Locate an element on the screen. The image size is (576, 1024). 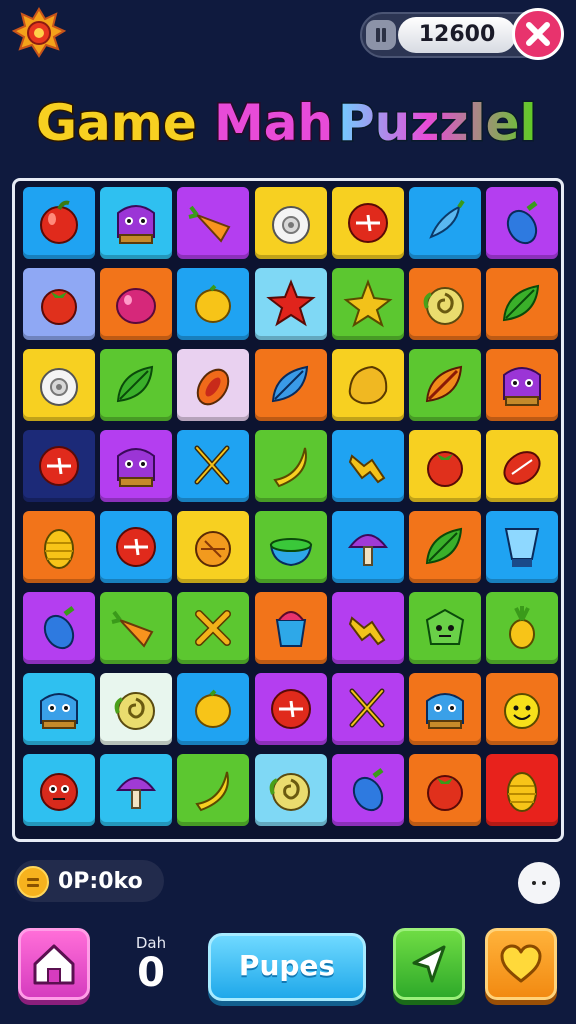
tile-pineapple is located at coordinates (522, 628).